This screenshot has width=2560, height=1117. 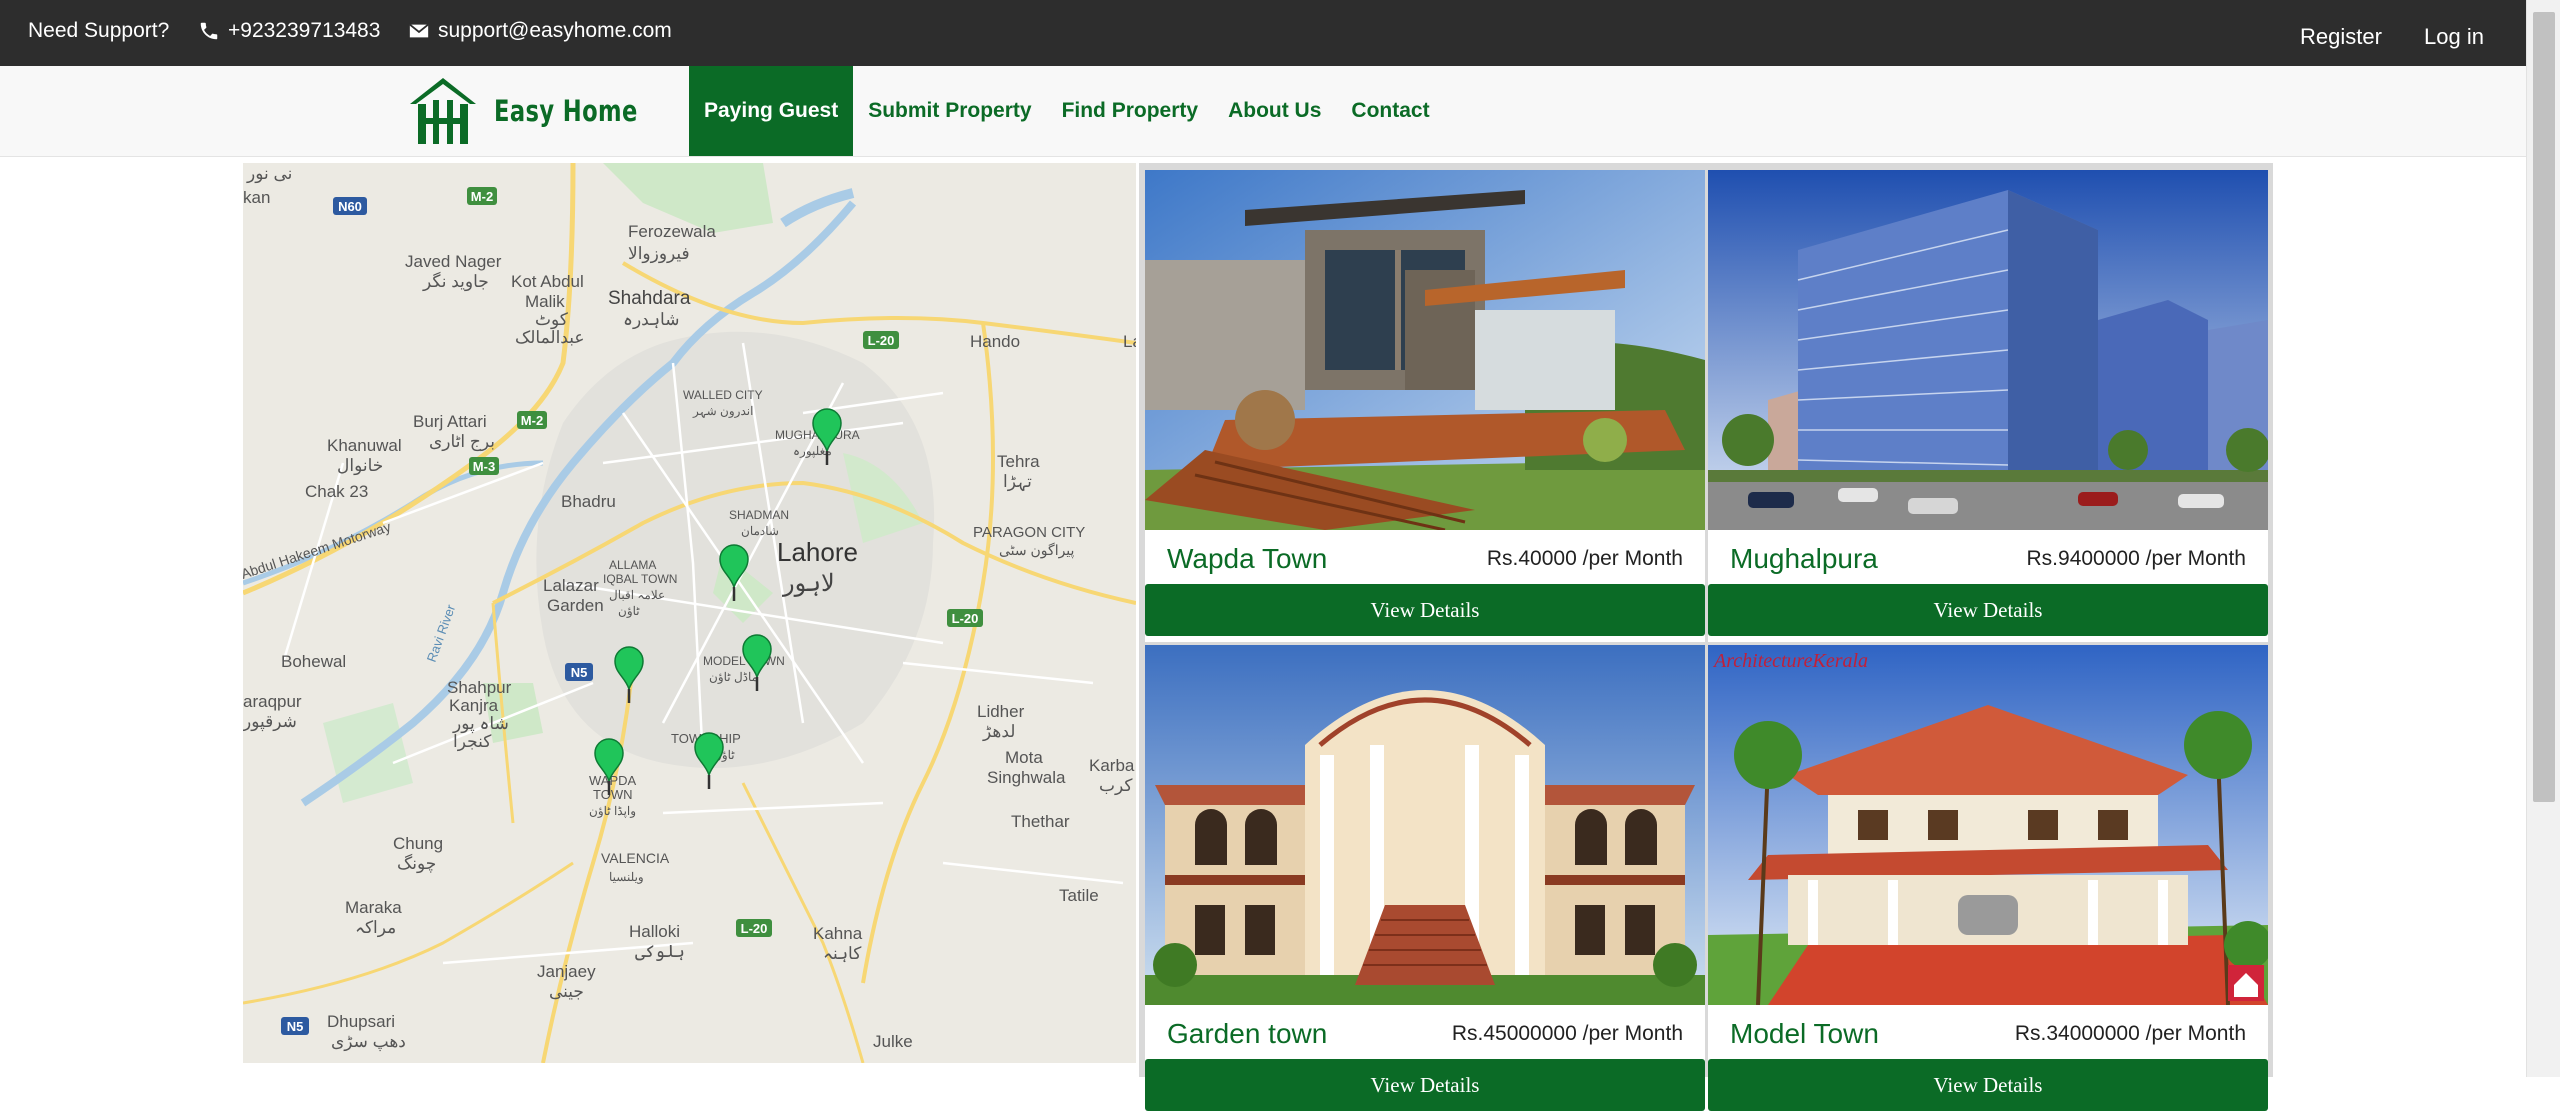 I want to click on phone-number: +923239713483, so click(x=304, y=30).